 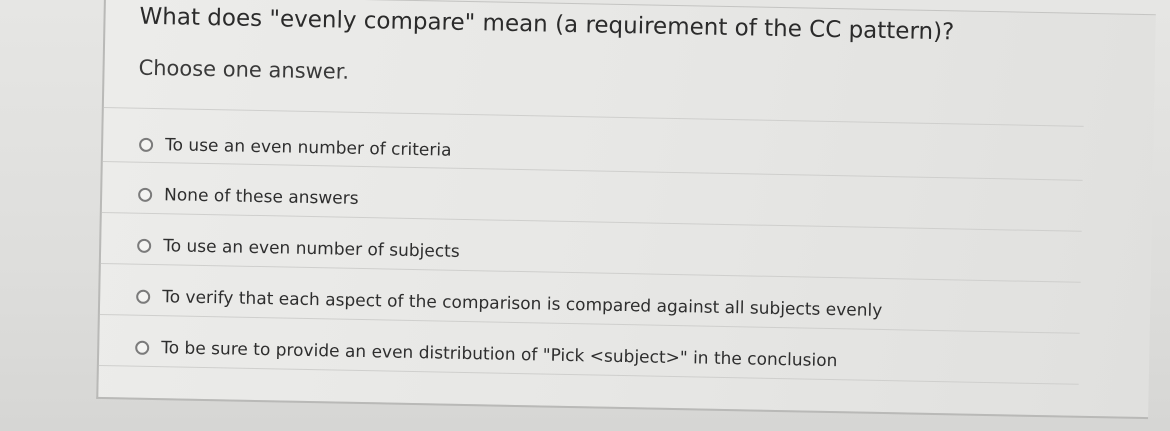 I want to click on answer-option-3: To use an even number of subjects, so click(x=298, y=249).